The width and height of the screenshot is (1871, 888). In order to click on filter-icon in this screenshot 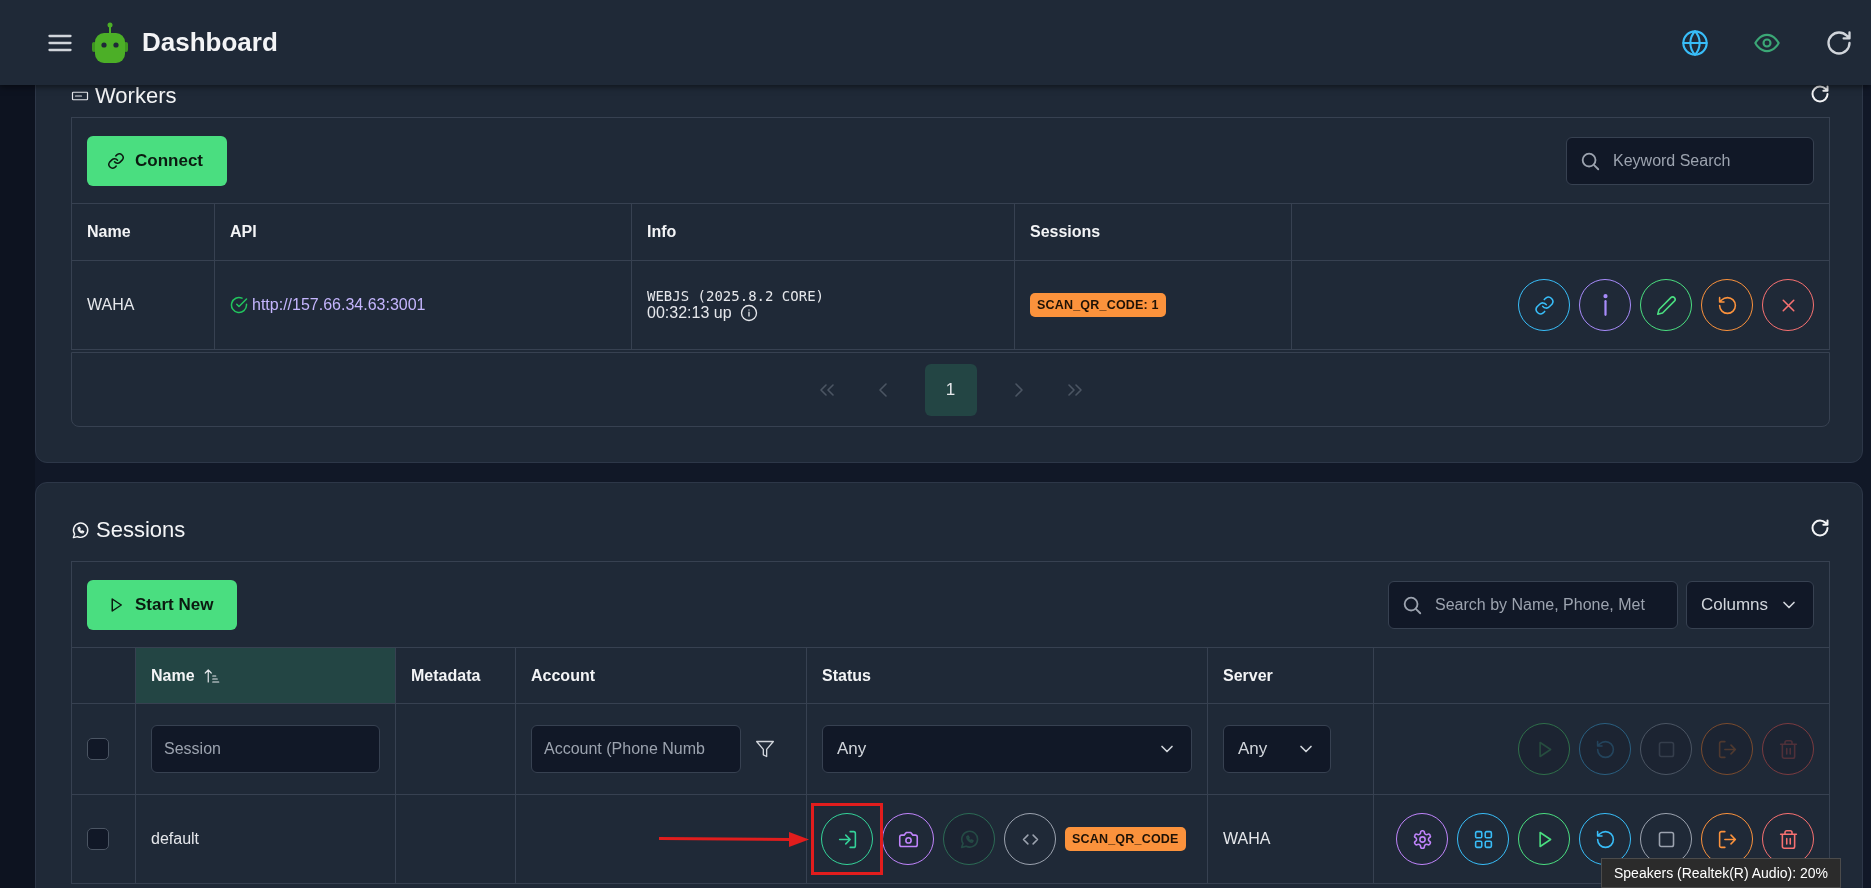, I will do `click(765, 749)`.